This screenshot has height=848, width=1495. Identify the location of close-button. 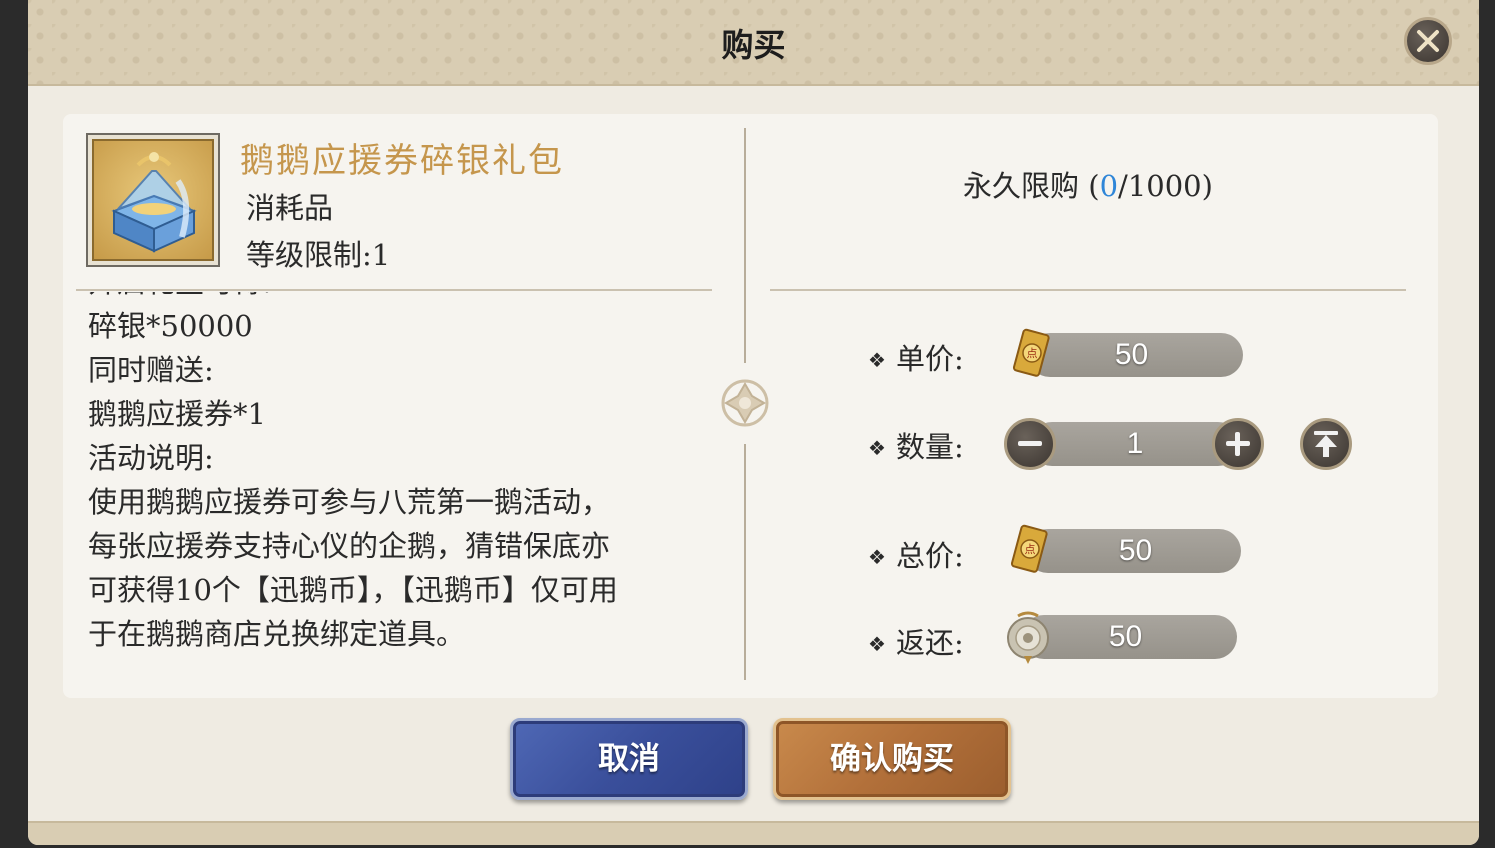
(1428, 41).